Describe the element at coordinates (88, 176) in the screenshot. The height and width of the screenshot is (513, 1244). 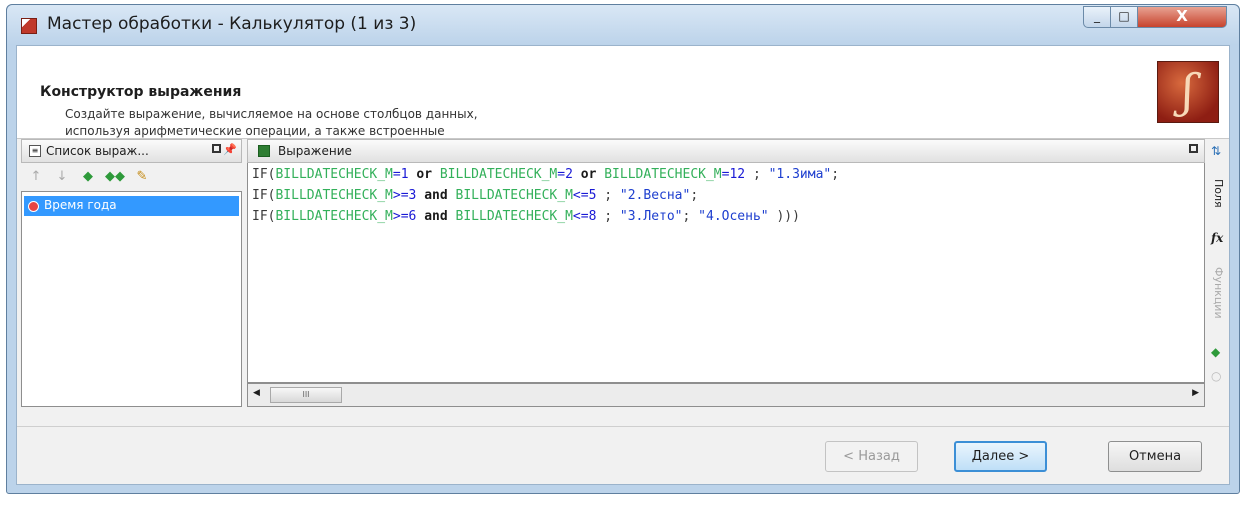
I see `add-expression-icon: ◆` at that location.